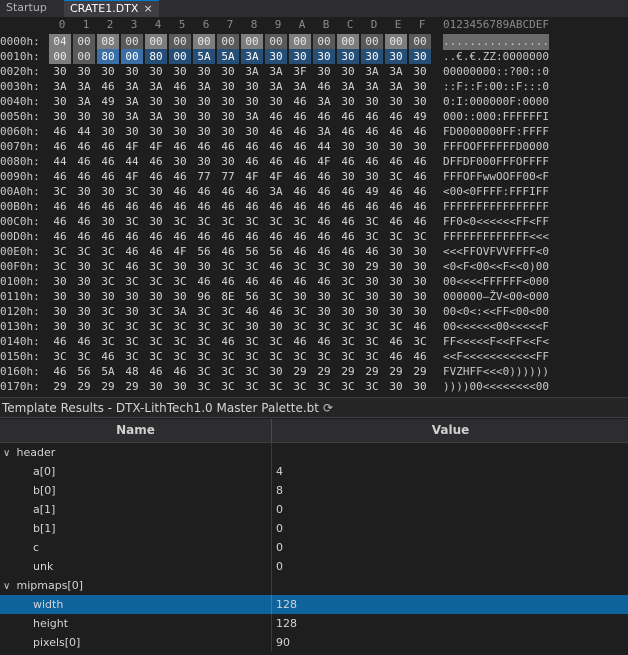  Describe the element at coordinates (496, 147) in the screenshot. I see `ascii-text: FFFOOFFFFFFD0000` at that location.